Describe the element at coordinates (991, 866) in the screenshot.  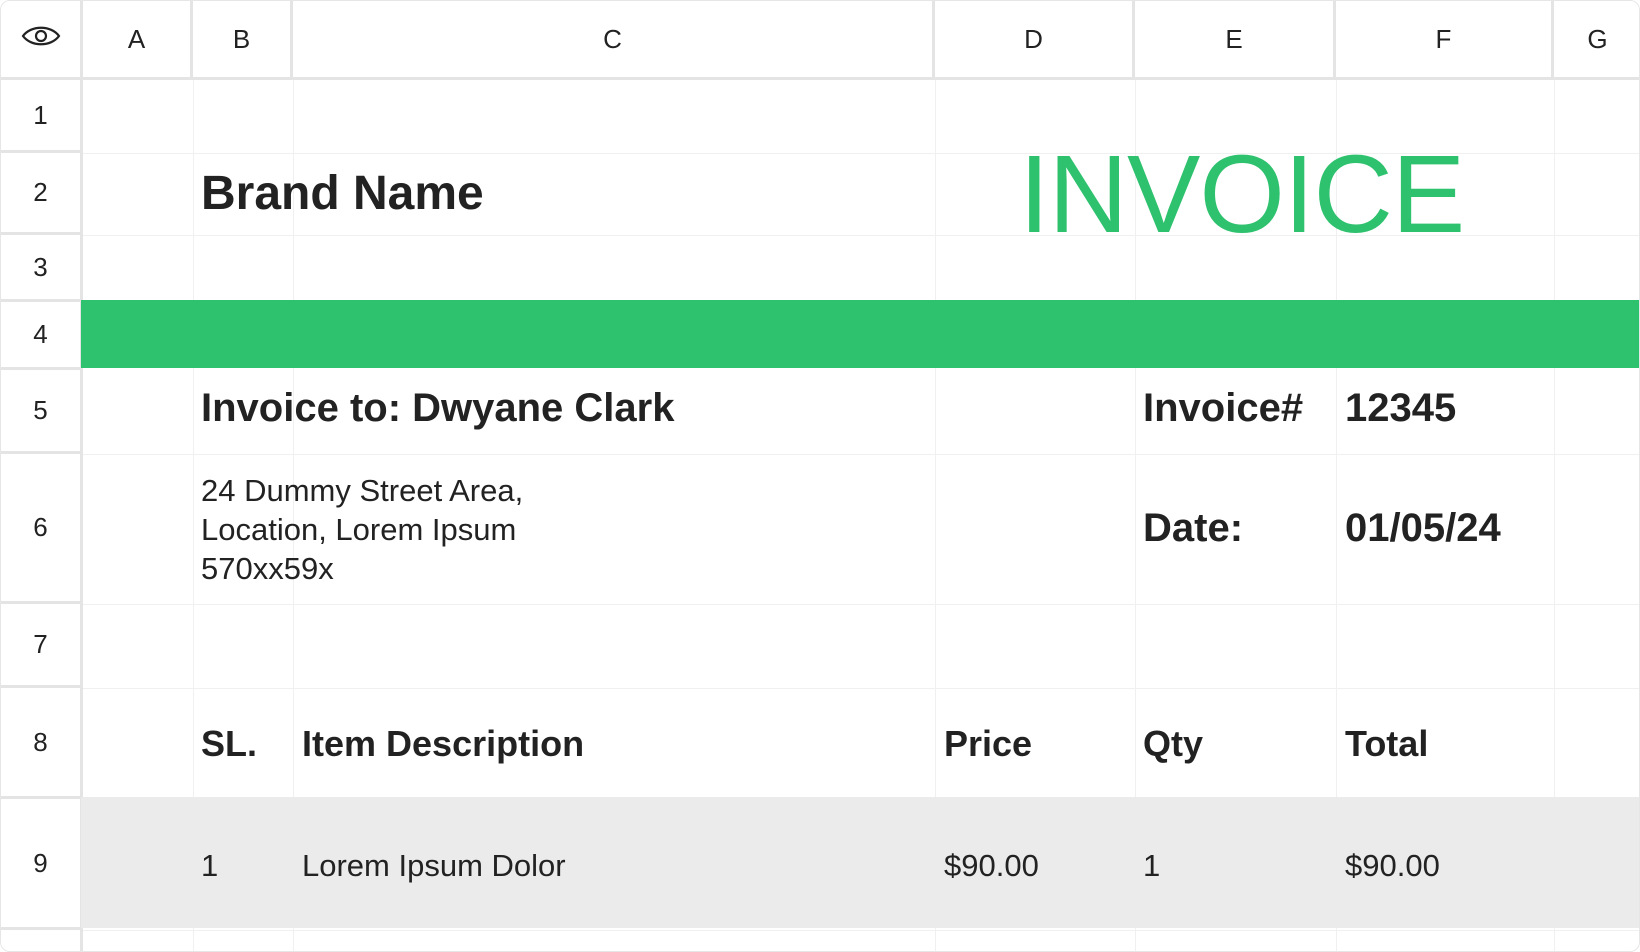
I see `item-price: $90.00` at that location.